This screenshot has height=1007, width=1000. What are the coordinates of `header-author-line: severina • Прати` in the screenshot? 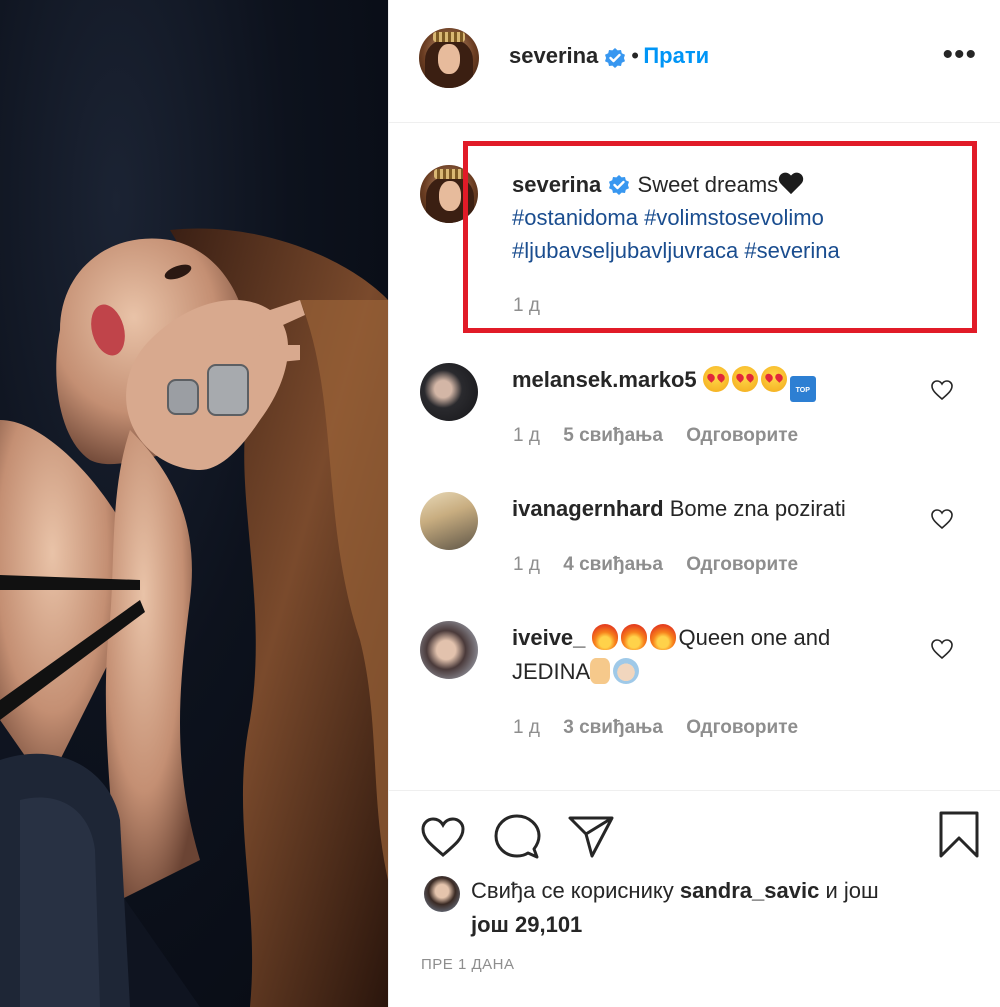 It's located at (609, 57).